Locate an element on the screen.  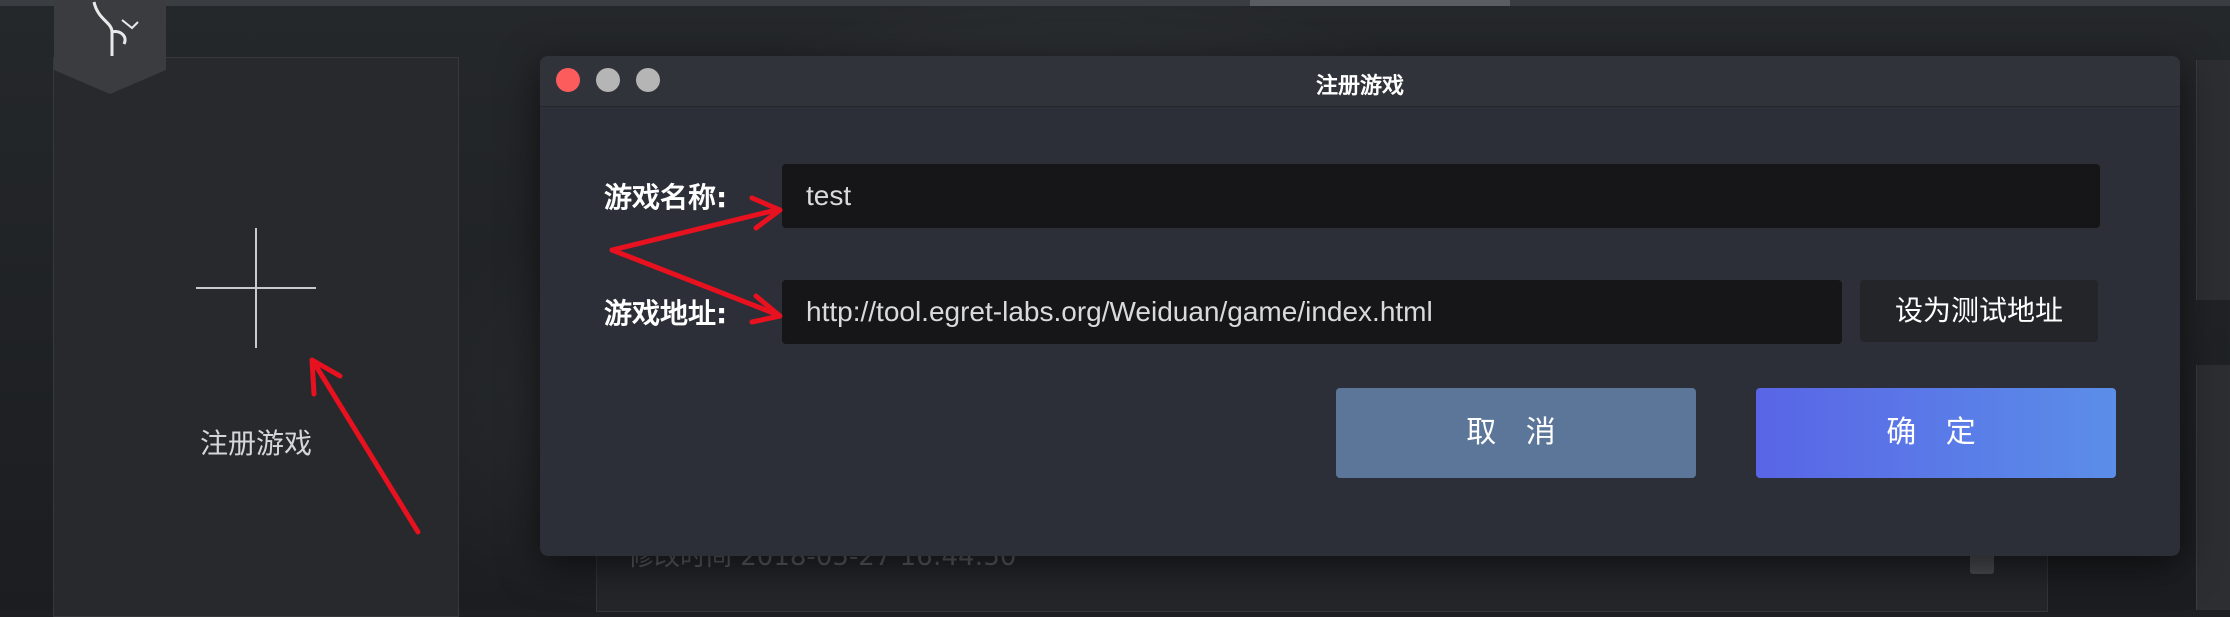
background-side-panel is located at coordinates (2213, 180).